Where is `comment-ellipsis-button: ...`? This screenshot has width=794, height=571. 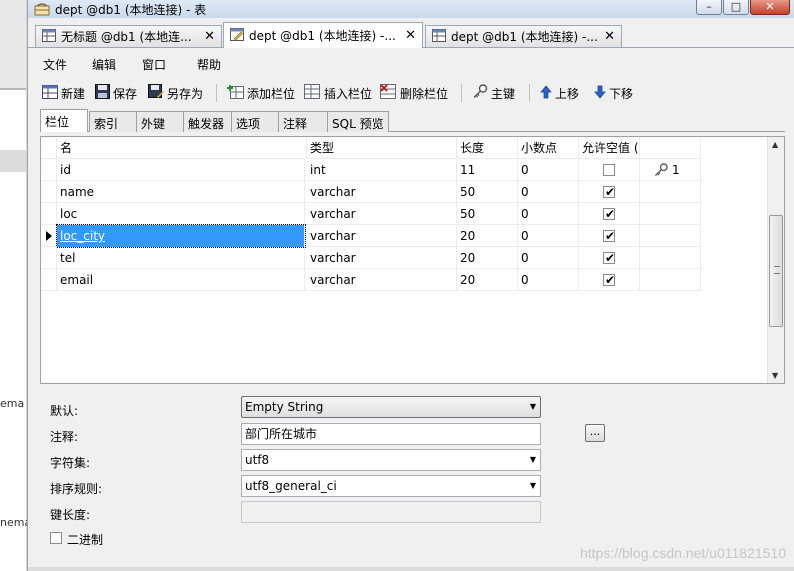 comment-ellipsis-button: ... is located at coordinates (595, 433).